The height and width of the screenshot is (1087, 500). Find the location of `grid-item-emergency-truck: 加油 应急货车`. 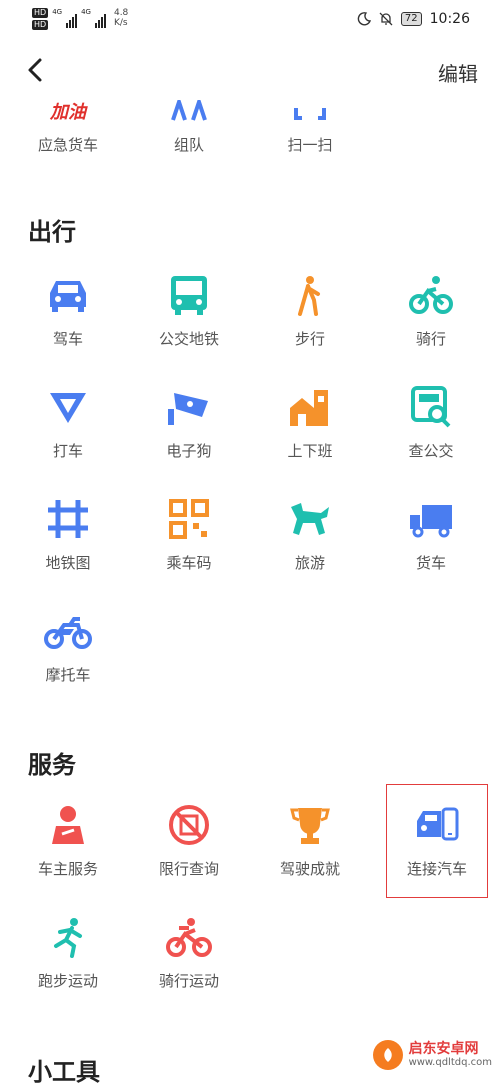

grid-item-emergency-truck: 加油 应急货车 is located at coordinates (68, 125).